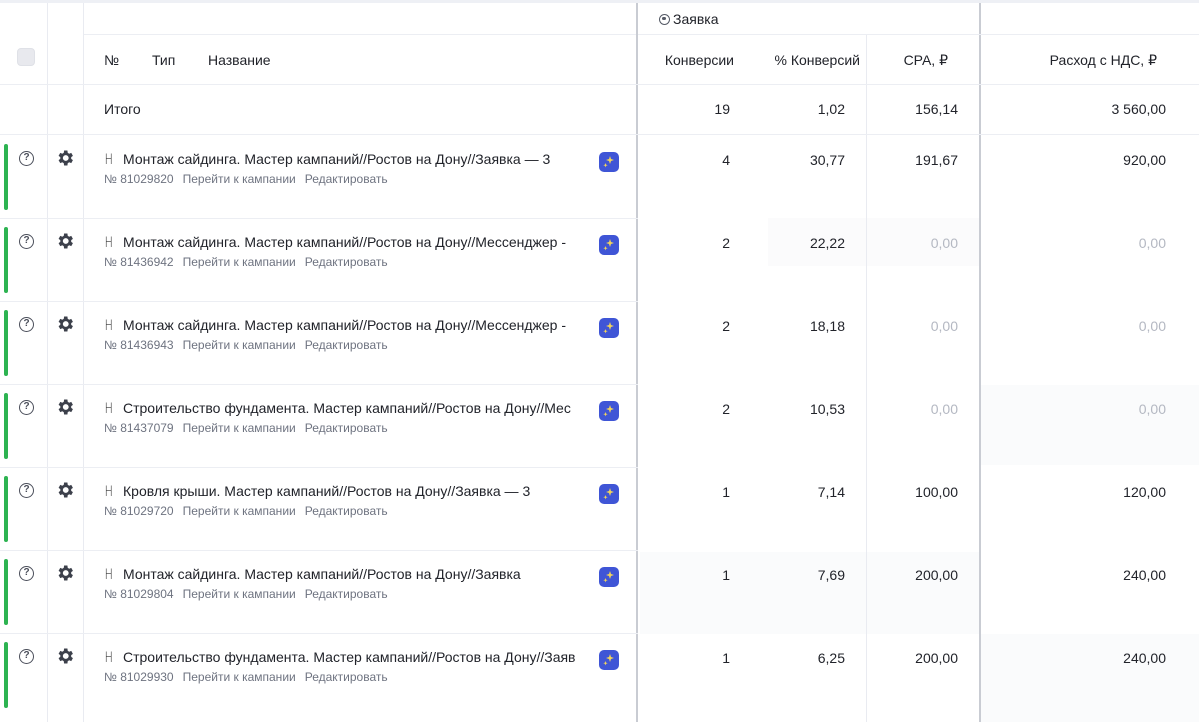 This screenshot has height=722, width=1199. I want to click on totals-label: Итого, so click(122, 109).